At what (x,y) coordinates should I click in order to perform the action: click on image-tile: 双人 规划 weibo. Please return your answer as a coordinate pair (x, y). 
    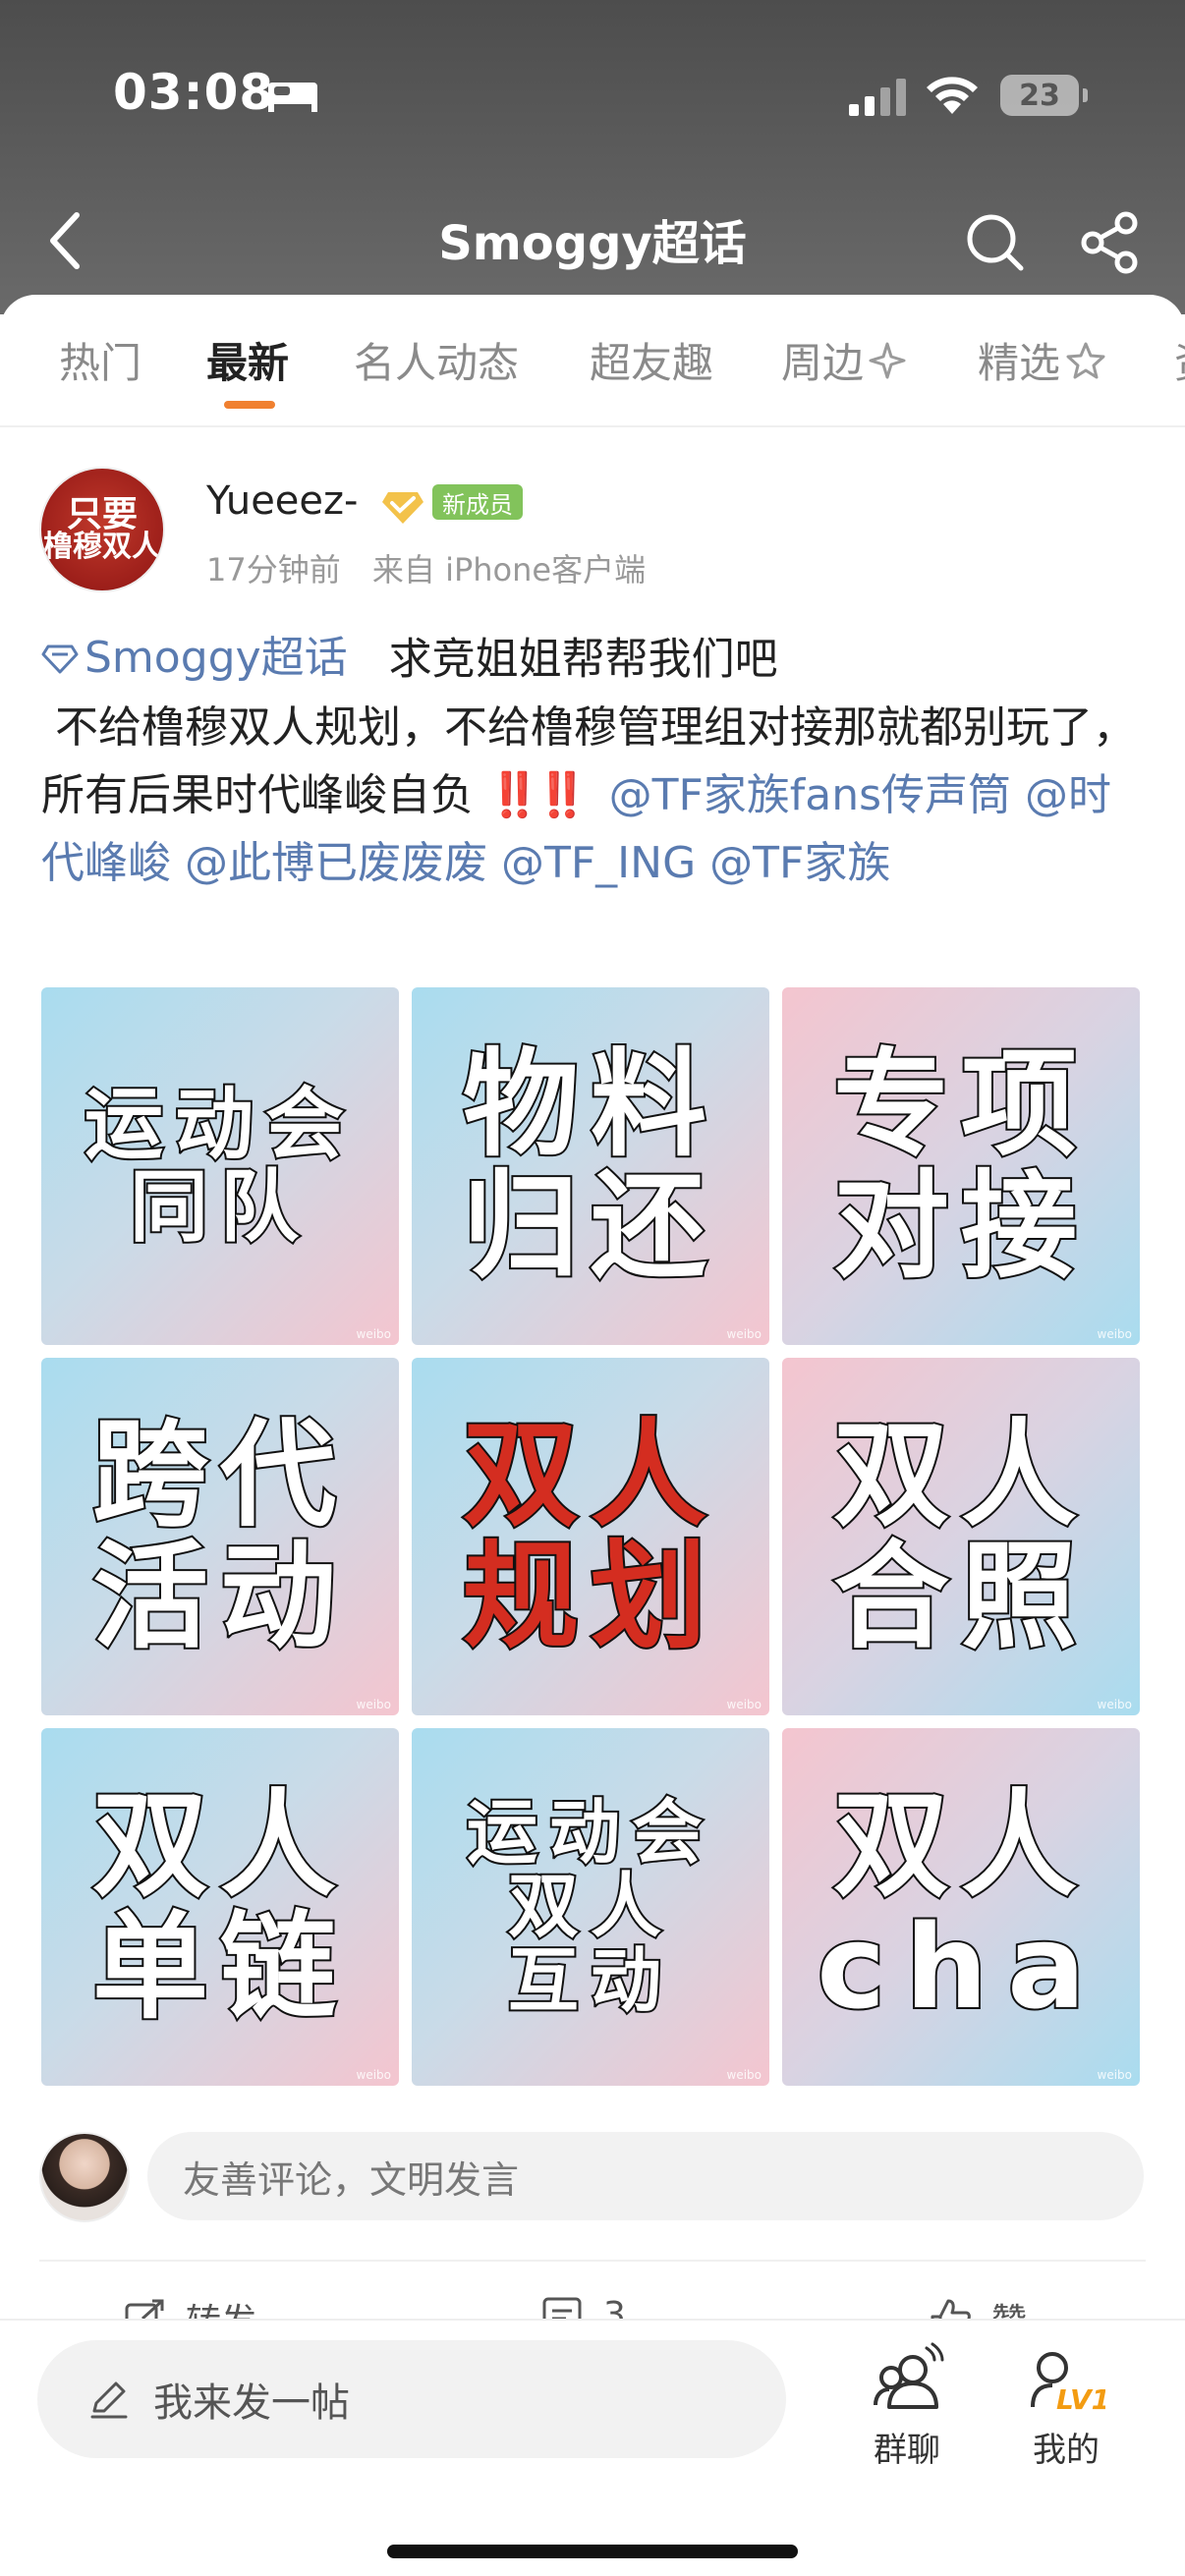
    Looking at the image, I should click on (591, 1536).